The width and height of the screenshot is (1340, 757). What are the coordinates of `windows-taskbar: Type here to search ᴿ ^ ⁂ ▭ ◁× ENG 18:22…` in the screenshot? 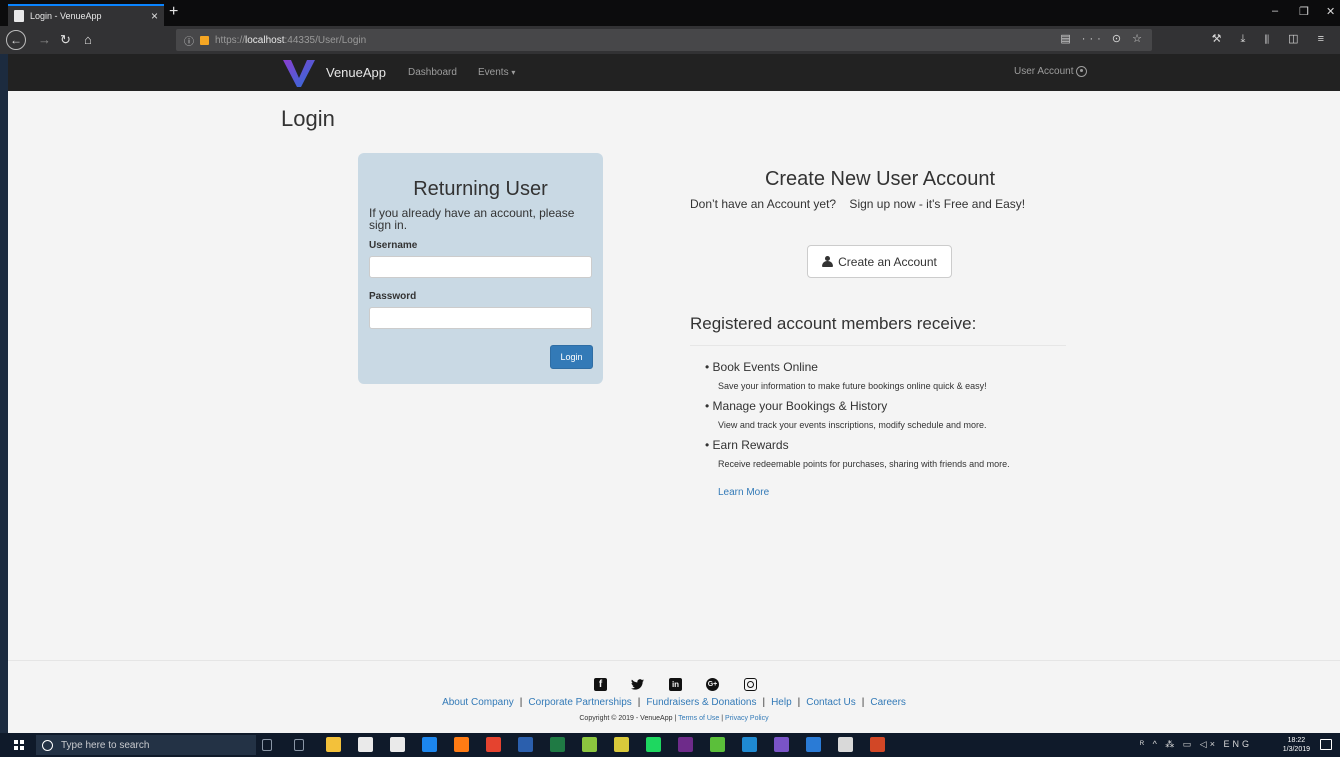 It's located at (670, 745).